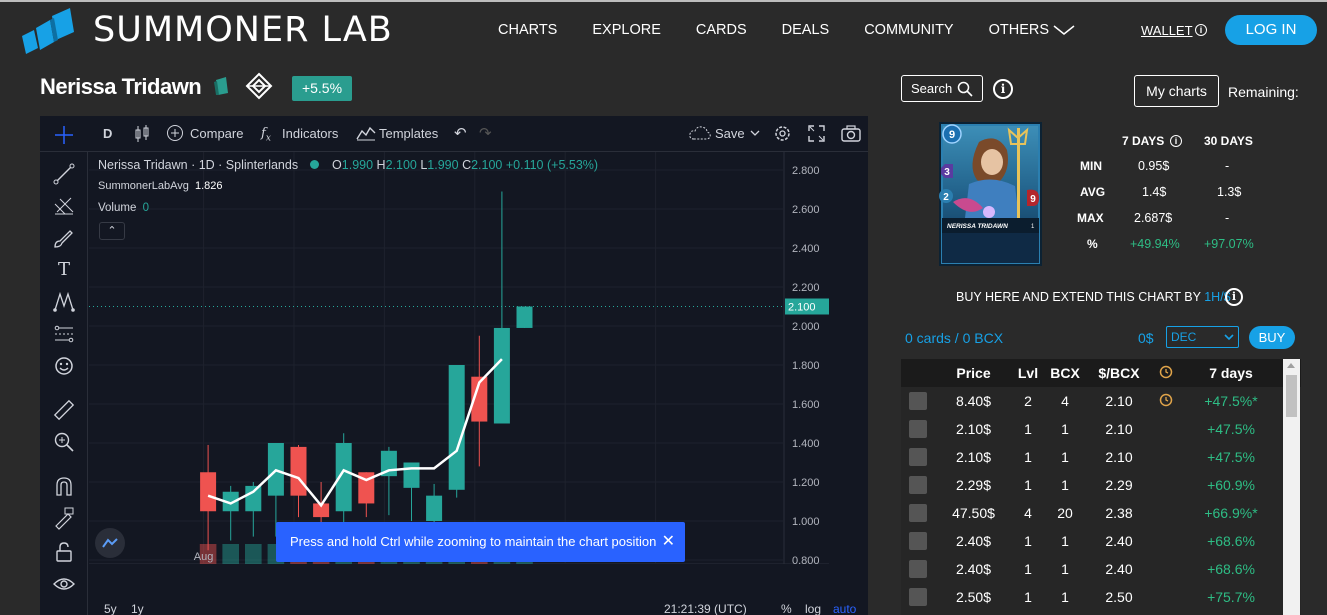 The height and width of the screenshot is (615, 1327). I want to click on listing-price: 2.29$, so click(973, 485).